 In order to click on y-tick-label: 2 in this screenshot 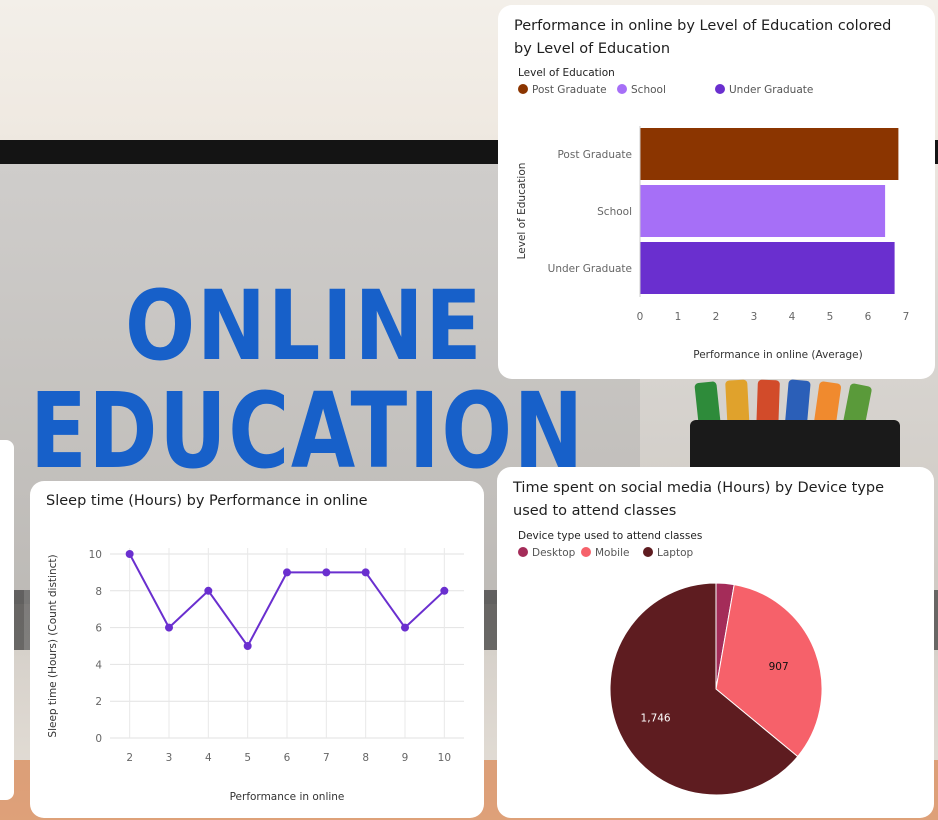, I will do `click(98, 702)`.